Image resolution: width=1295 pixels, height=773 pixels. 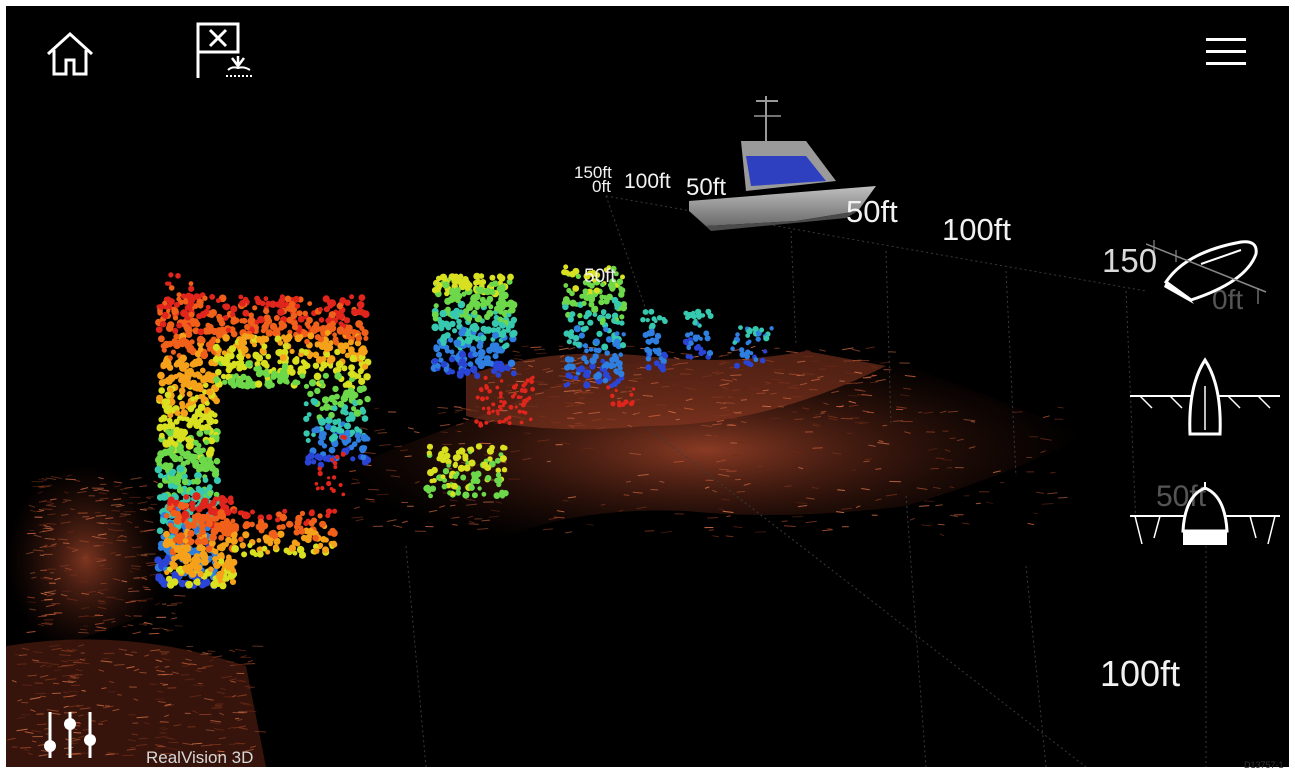 I want to click on view-side-angle-button, so click(x=1210, y=272).